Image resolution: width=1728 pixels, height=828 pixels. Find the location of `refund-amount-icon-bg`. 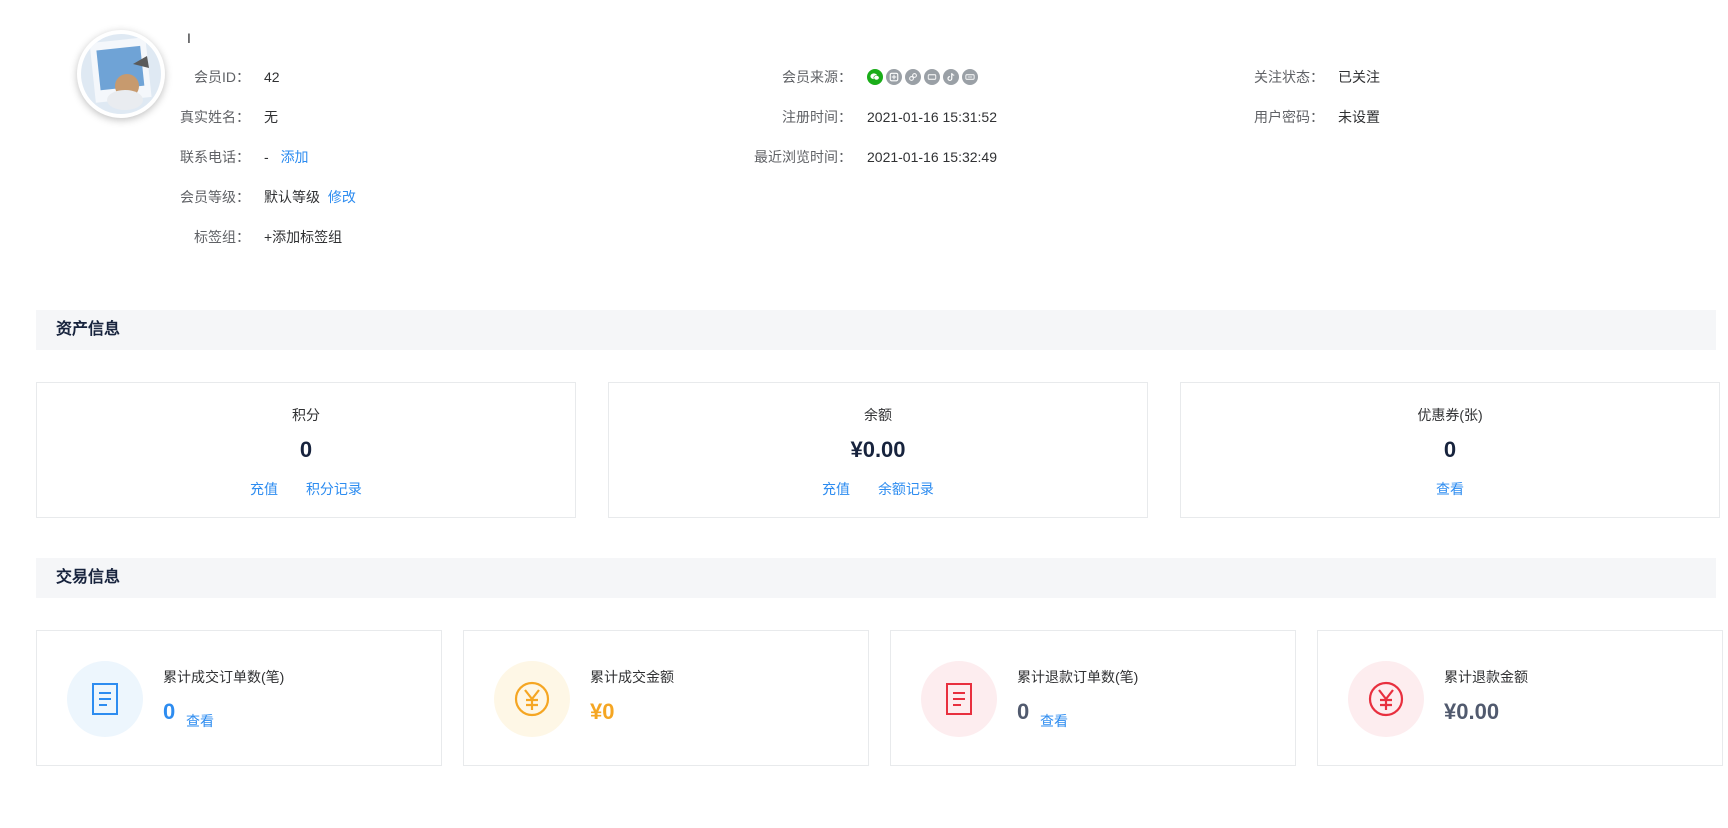

refund-amount-icon-bg is located at coordinates (1386, 699).